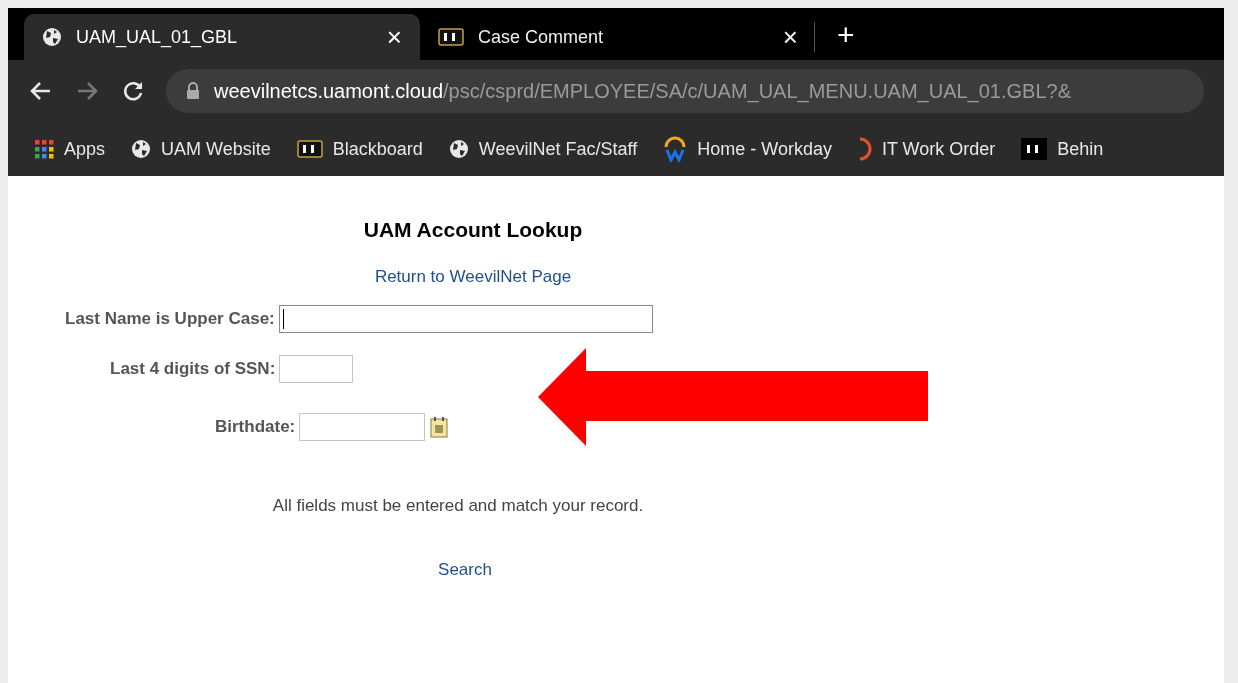 The height and width of the screenshot is (683, 1238). What do you see at coordinates (255, 427) in the screenshot?
I see `field-label: Birthdate:` at bounding box center [255, 427].